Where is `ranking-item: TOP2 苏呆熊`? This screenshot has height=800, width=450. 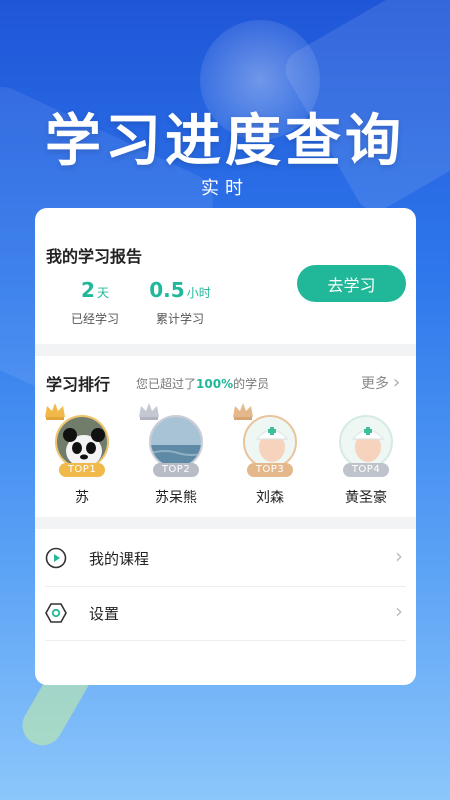 ranking-item: TOP2 苏呆熊 is located at coordinates (176, 455).